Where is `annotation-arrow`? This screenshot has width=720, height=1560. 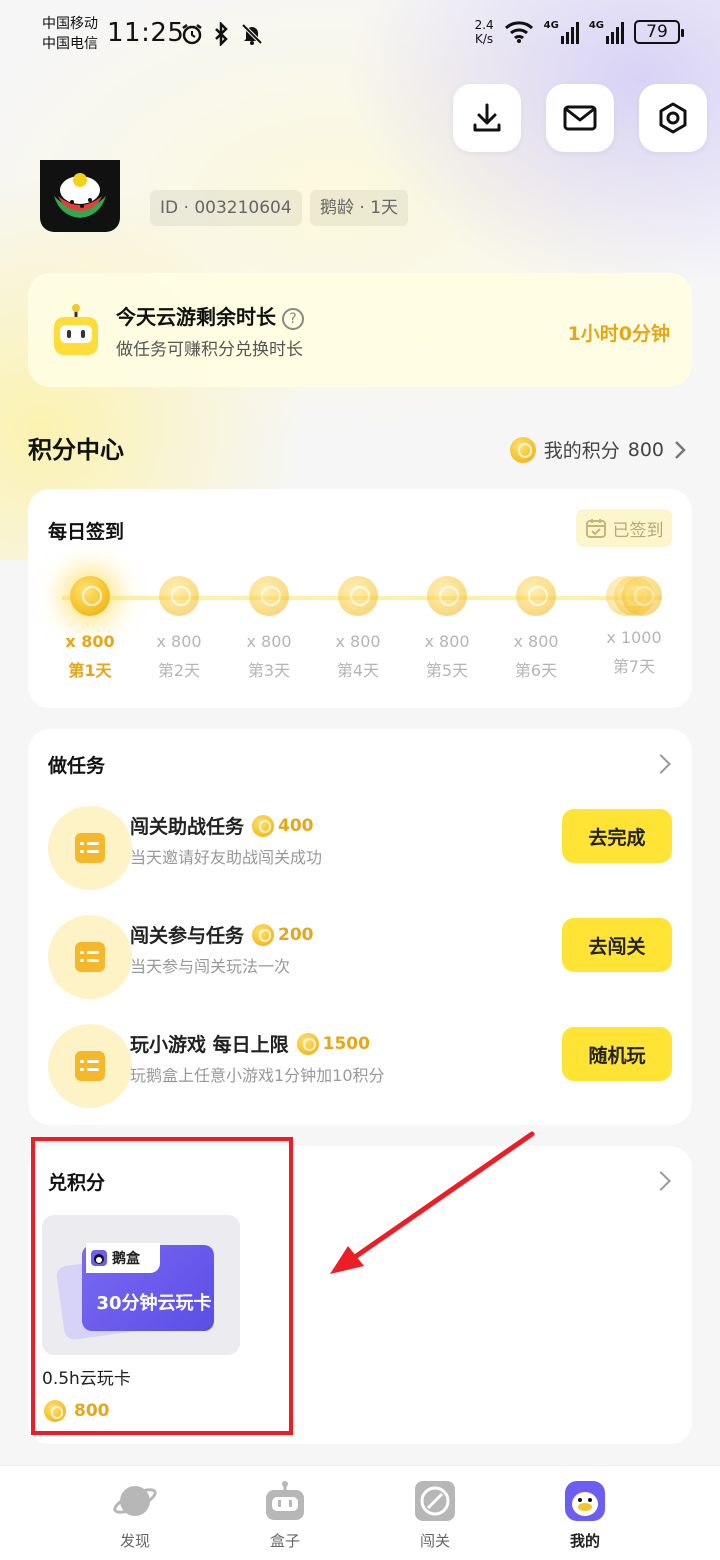 annotation-arrow is located at coordinates (432, 1202).